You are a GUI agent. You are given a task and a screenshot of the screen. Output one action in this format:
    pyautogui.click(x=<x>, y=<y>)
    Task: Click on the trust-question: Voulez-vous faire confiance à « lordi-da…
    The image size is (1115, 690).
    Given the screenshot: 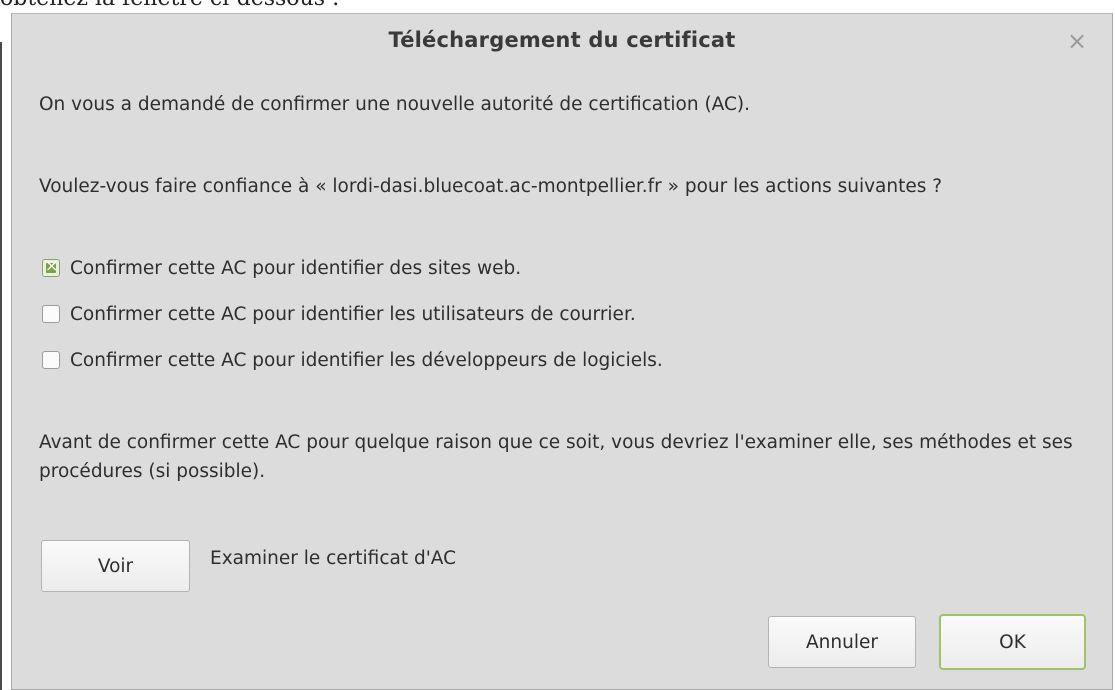 What is the action you would take?
    pyautogui.click(x=491, y=186)
    